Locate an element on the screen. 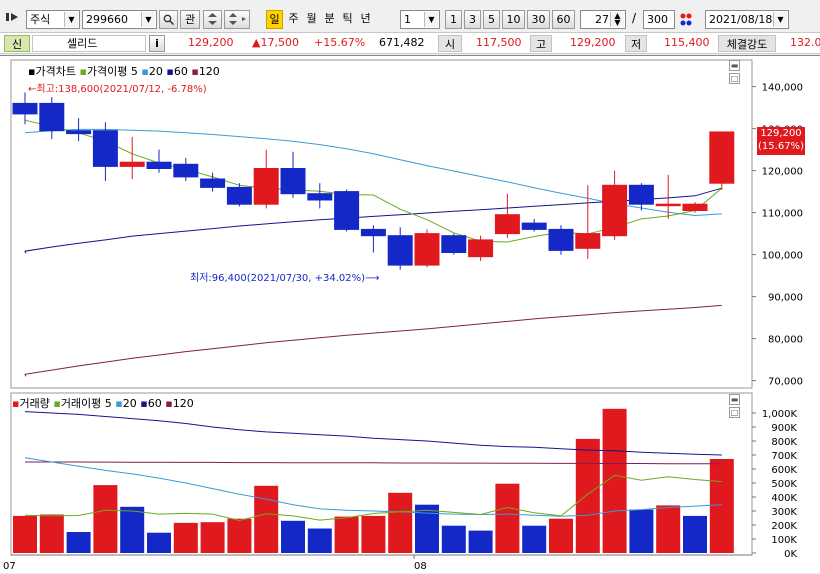 The height and width of the screenshot is (574, 820). price-tick-label: 140,000 is located at coordinates (782, 88).